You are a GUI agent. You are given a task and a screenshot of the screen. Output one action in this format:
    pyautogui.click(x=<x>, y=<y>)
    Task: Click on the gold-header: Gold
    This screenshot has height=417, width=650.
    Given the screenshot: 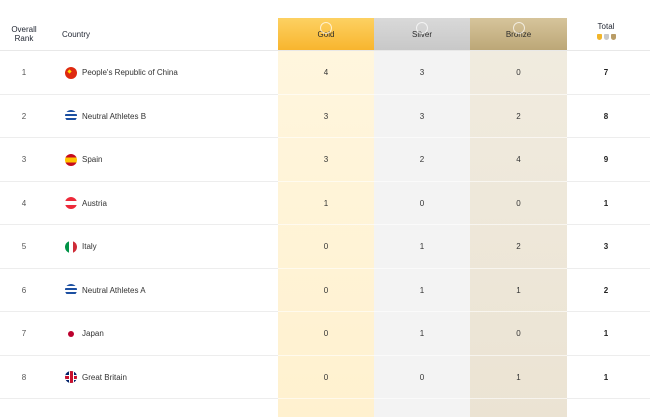 What is the action you would take?
    pyautogui.click(x=326, y=34)
    